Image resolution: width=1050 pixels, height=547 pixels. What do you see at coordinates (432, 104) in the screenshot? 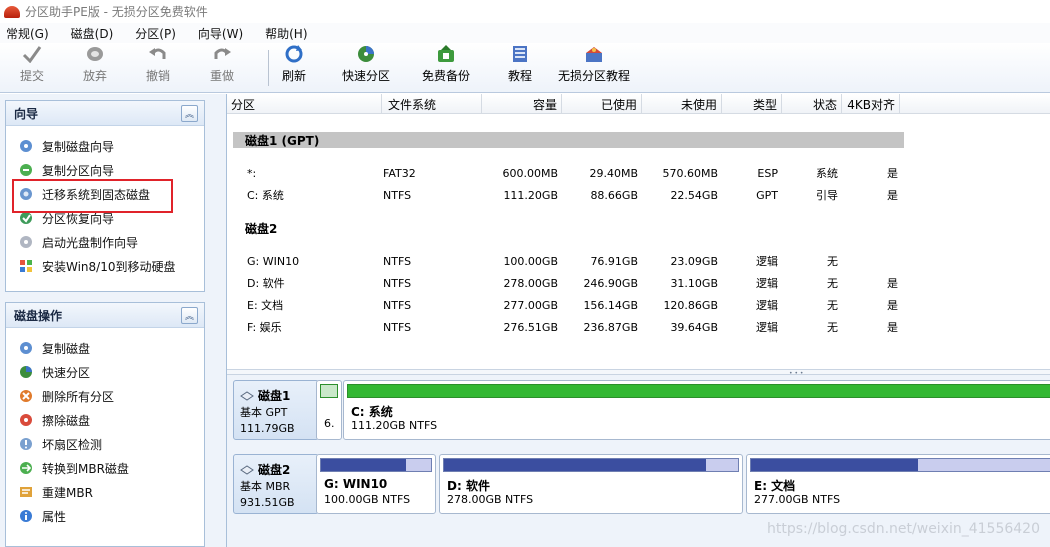
I see `col-filesystem: 文件系统` at bounding box center [432, 104].